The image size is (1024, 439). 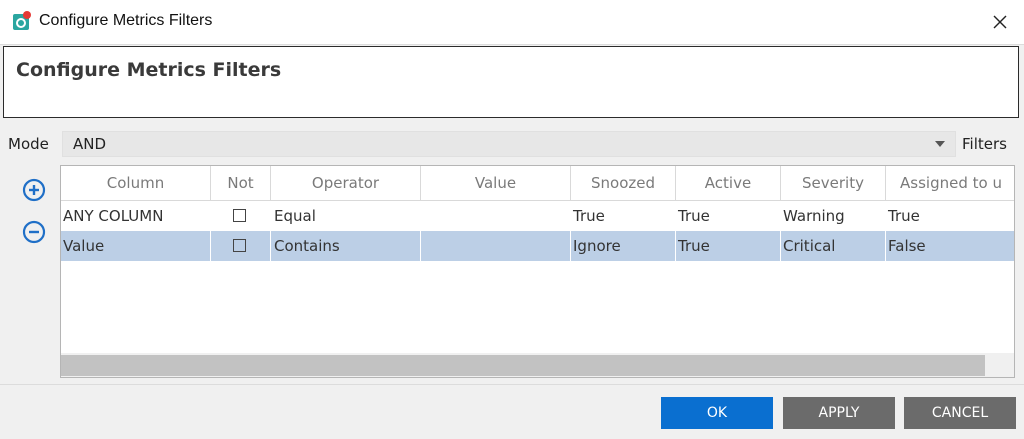 What do you see at coordinates (960, 413) in the screenshot?
I see `cancel-button: CANCEL` at bounding box center [960, 413].